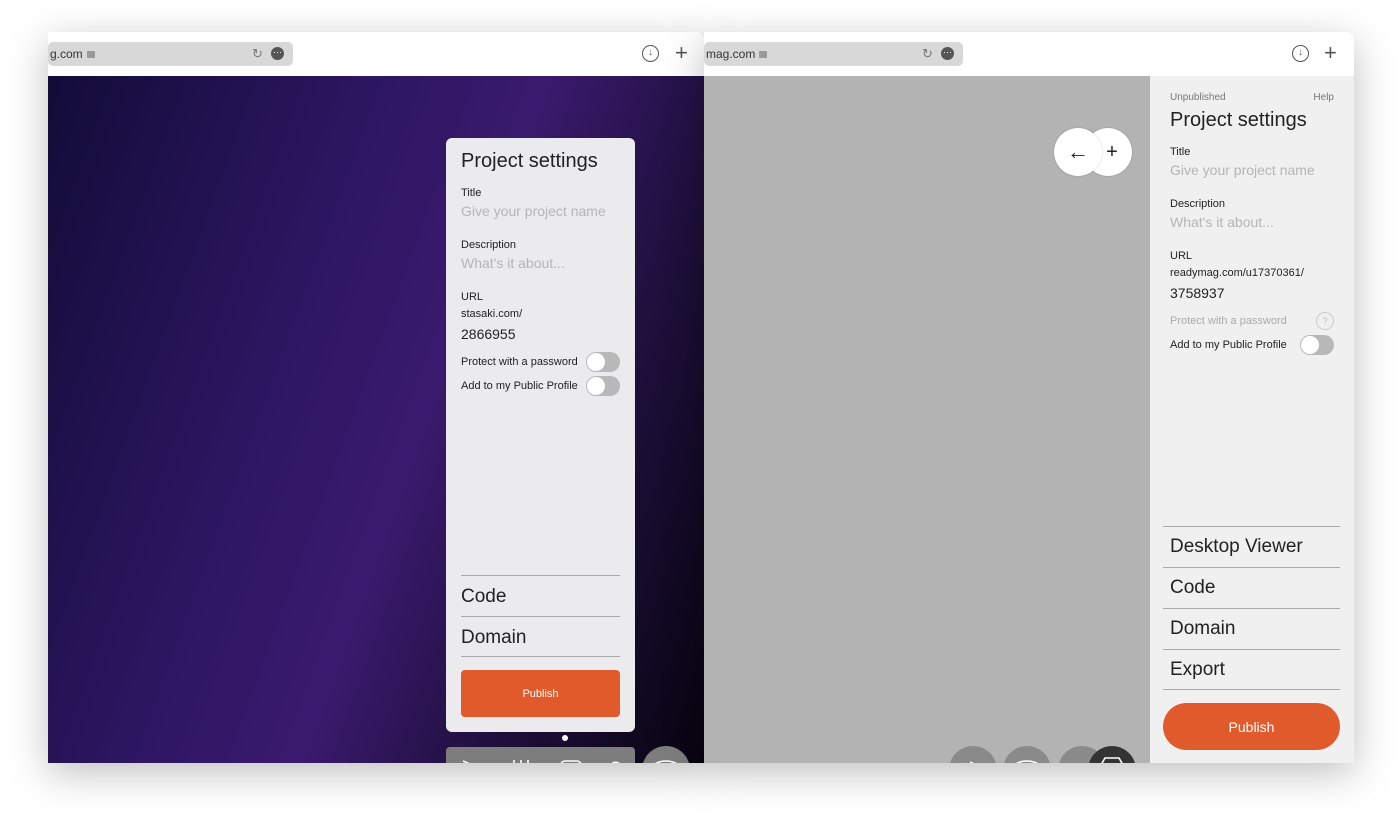 This screenshot has height=826, width=1400. What do you see at coordinates (731, 54) in the screenshot?
I see `address-text: mag.com` at bounding box center [731, 54].